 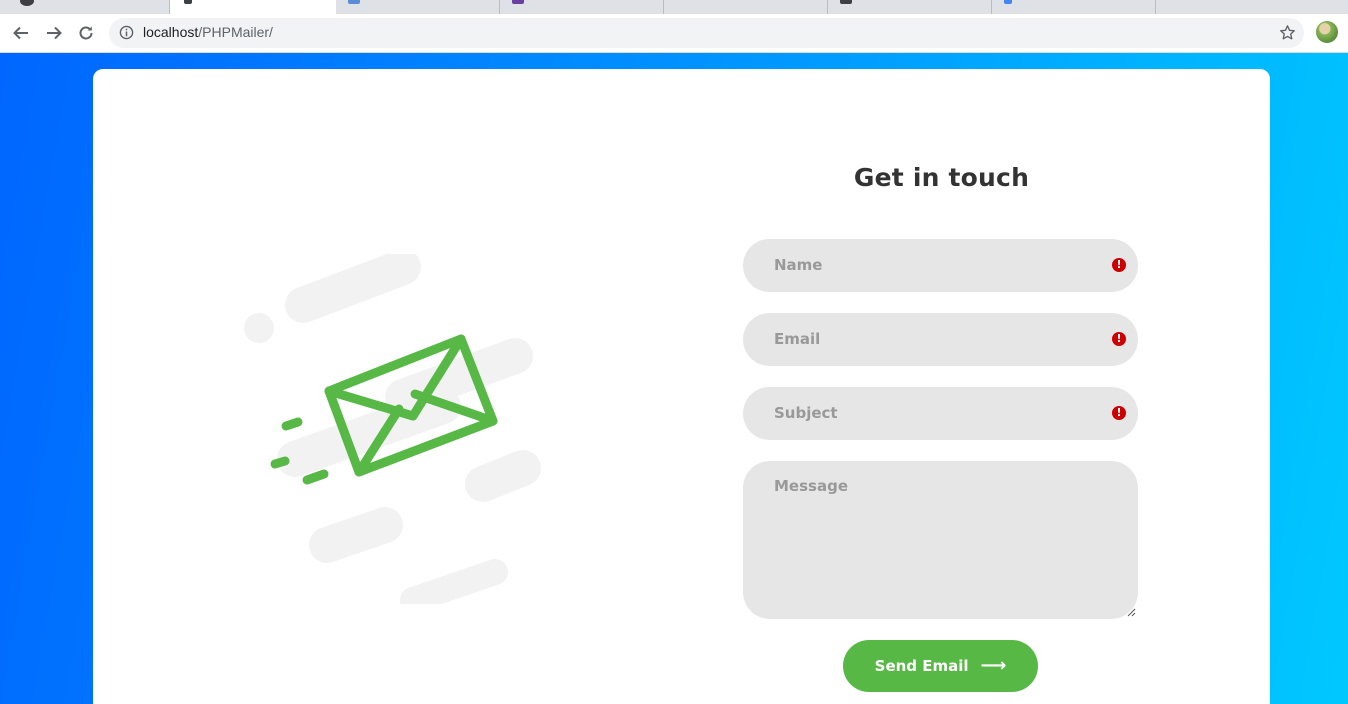 I want to click on email-input: Email !, so click(x=940, y=339).